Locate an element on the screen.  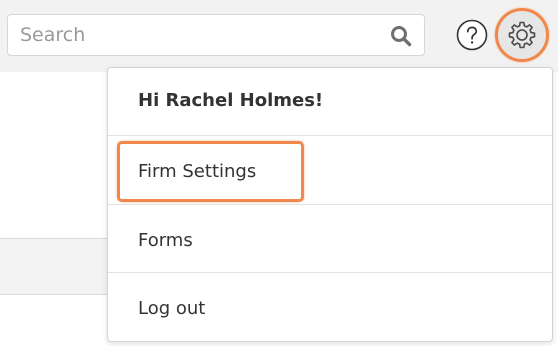
gear-icon is located at coordinates (522, 35).